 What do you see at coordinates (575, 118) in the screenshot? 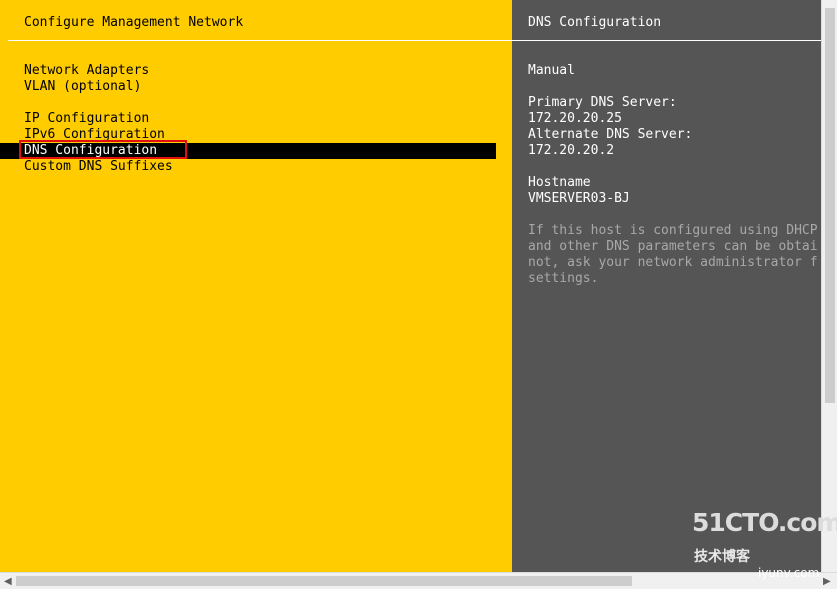
I see `primary-dns-value: 172.20.20.25` at bounding box center [575, 118].